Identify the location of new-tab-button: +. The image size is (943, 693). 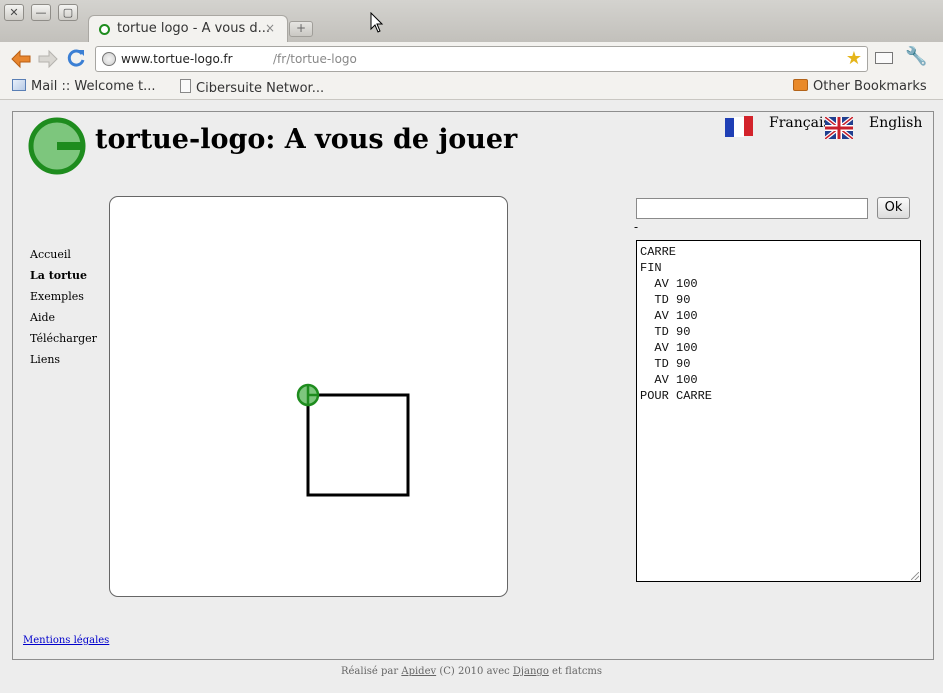
(301, 29).